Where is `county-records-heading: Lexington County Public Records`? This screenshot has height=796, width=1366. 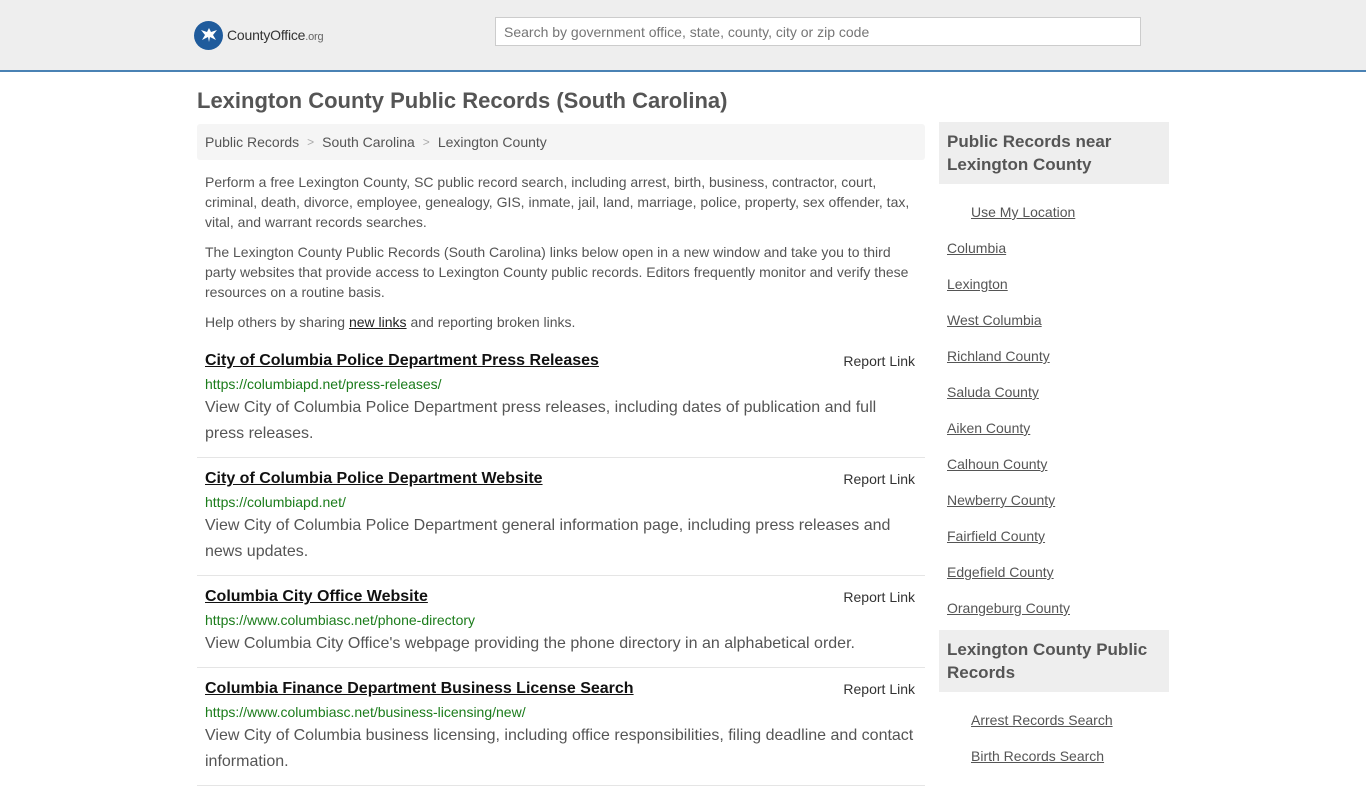 county-records-heading: Lexington County Public Records is located at coordinates (1054, 661).